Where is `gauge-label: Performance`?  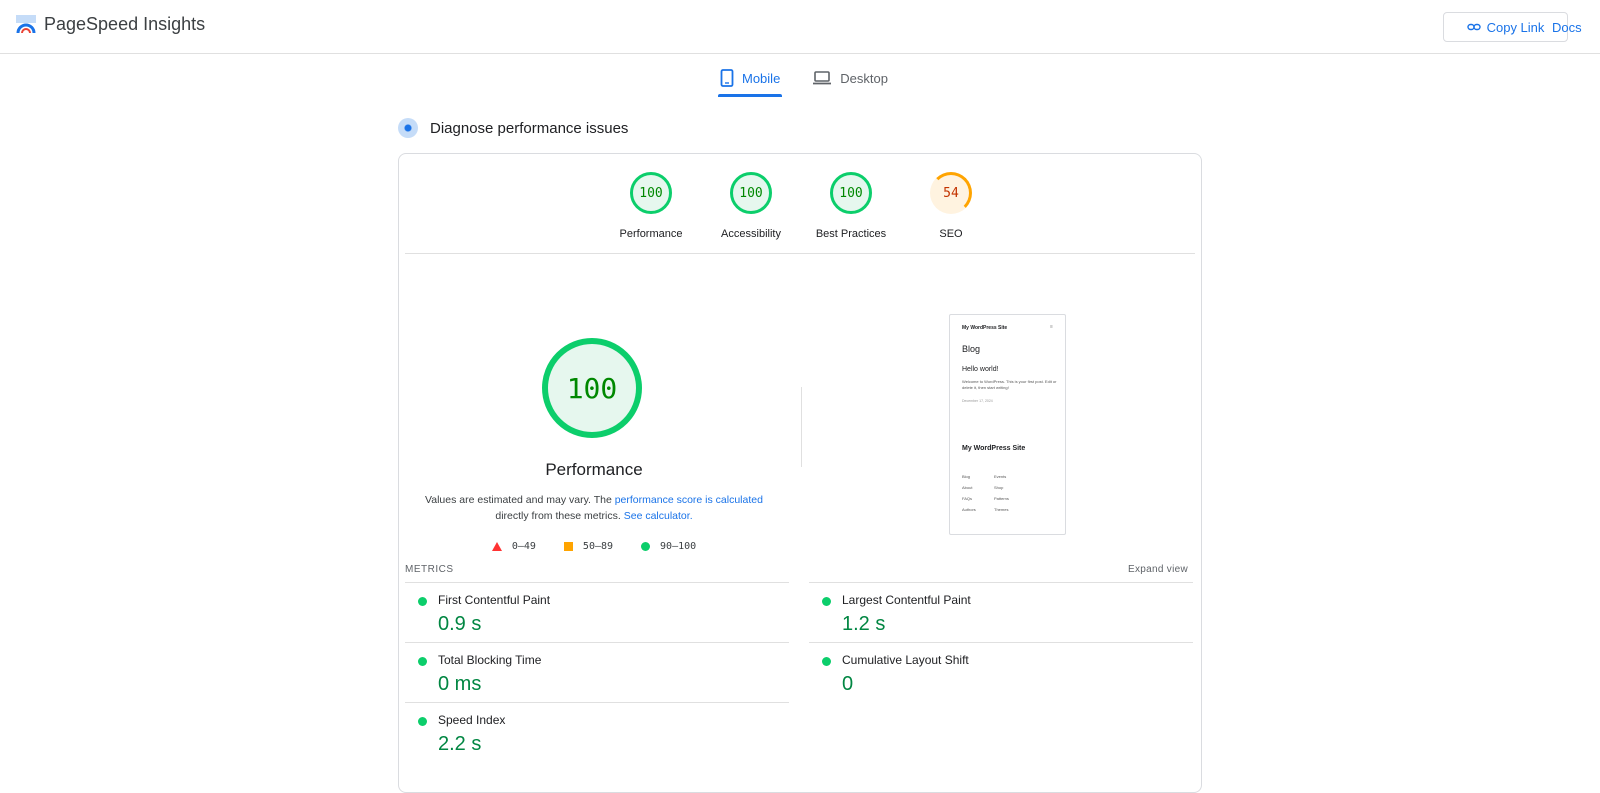 gauge-label: Performance is located at coordinates (651, 234).